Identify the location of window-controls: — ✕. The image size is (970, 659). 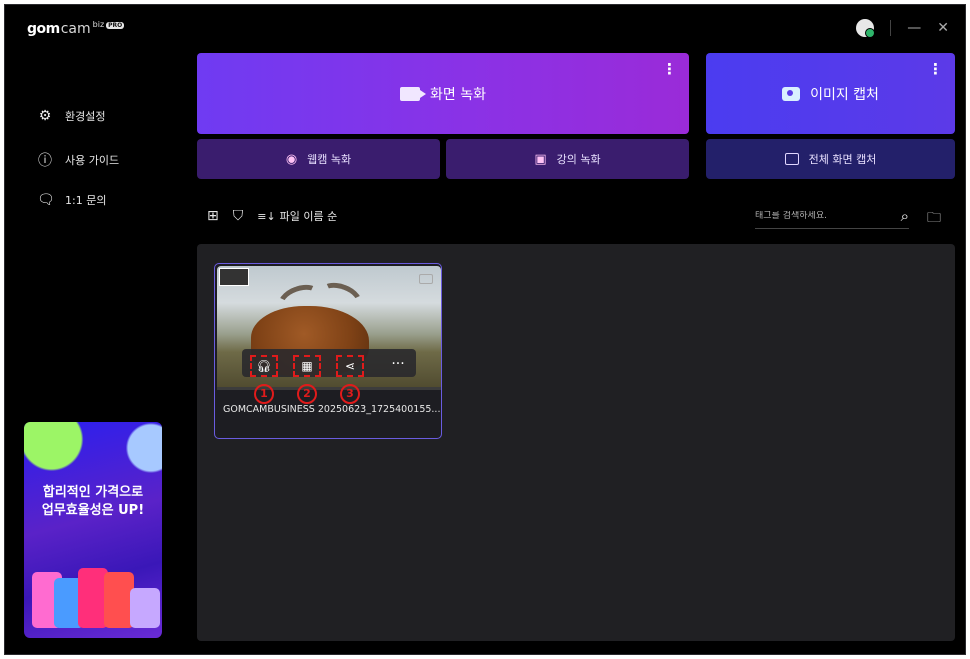
(902, 28).